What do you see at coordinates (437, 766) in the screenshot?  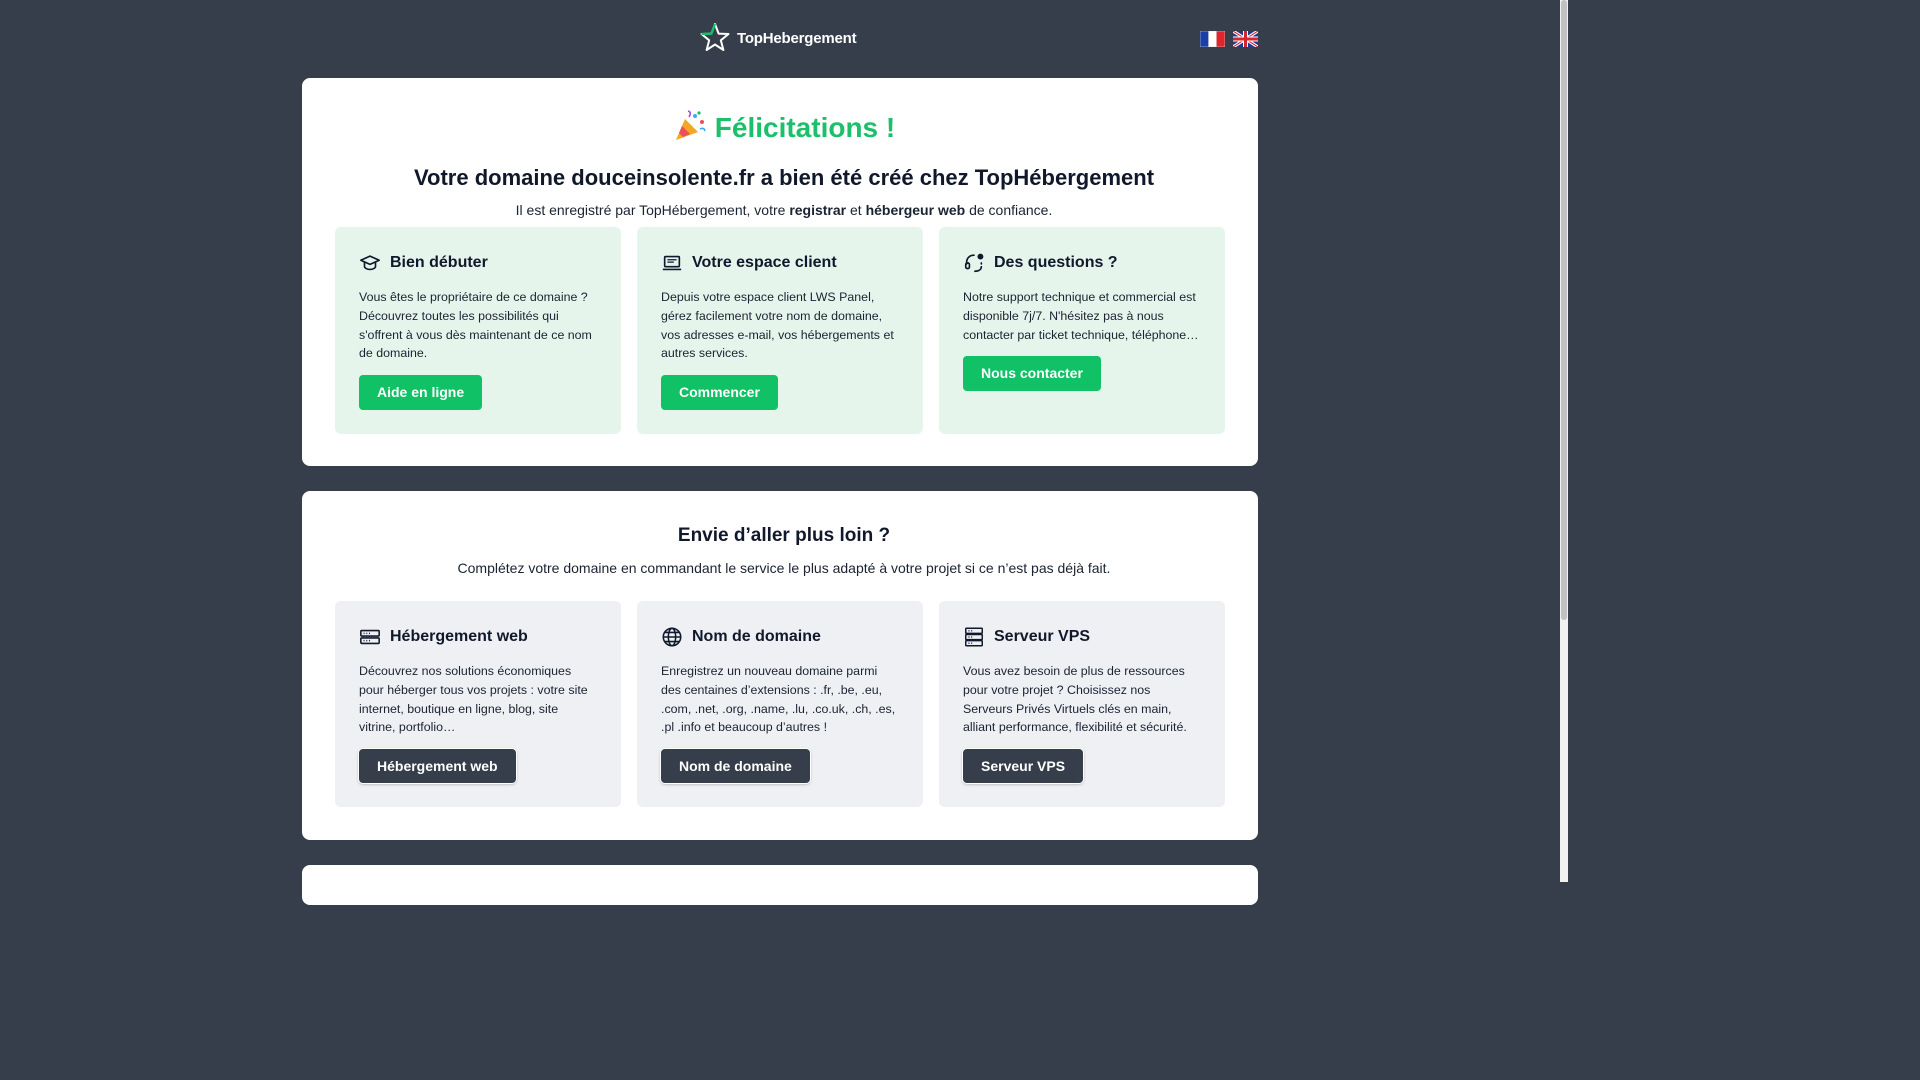 I see `hebergement-web-button: Hébergement web` at bounding box center [437, 766].